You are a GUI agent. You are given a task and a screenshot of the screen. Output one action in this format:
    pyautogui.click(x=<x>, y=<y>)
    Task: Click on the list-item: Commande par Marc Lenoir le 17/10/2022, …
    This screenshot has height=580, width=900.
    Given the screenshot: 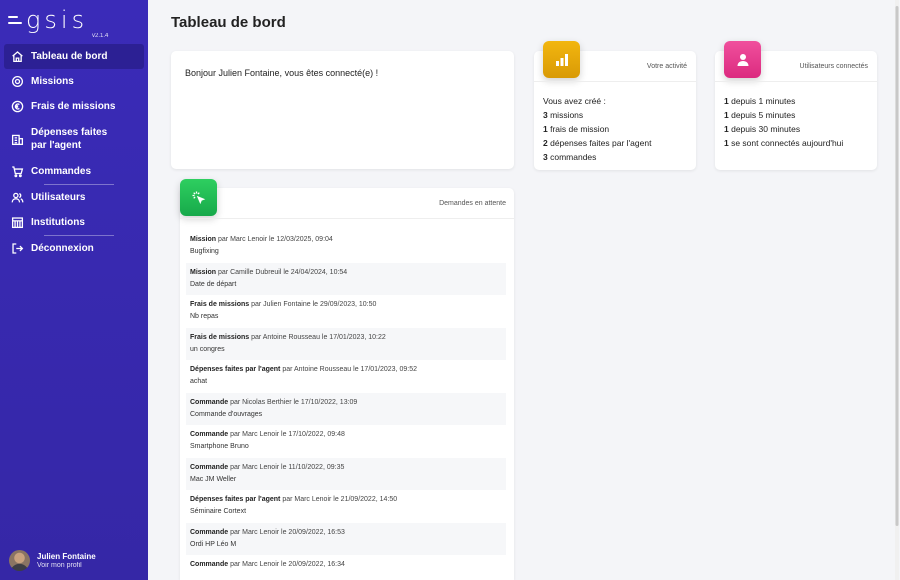 What is the action you would take?
    pyautogui.click(x=346, y=441)
    